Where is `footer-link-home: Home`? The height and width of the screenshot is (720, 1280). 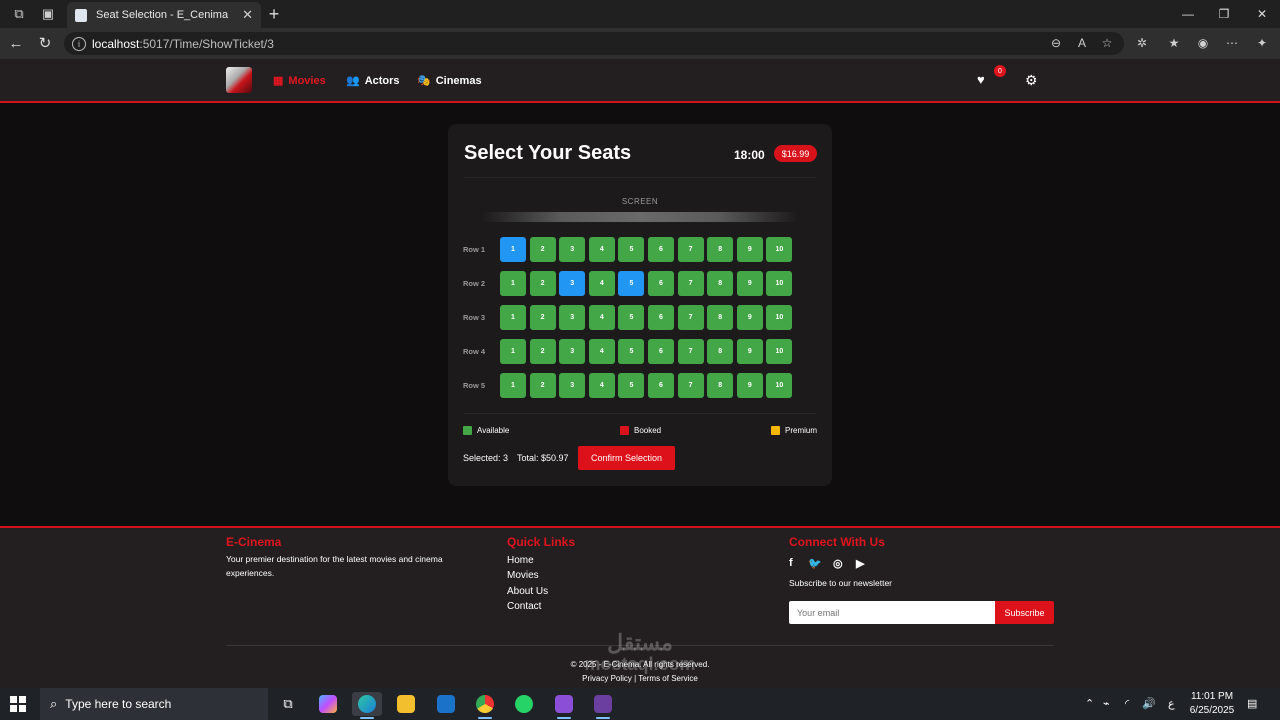 footer-link-home: Home is located at coordinates (520, 560).